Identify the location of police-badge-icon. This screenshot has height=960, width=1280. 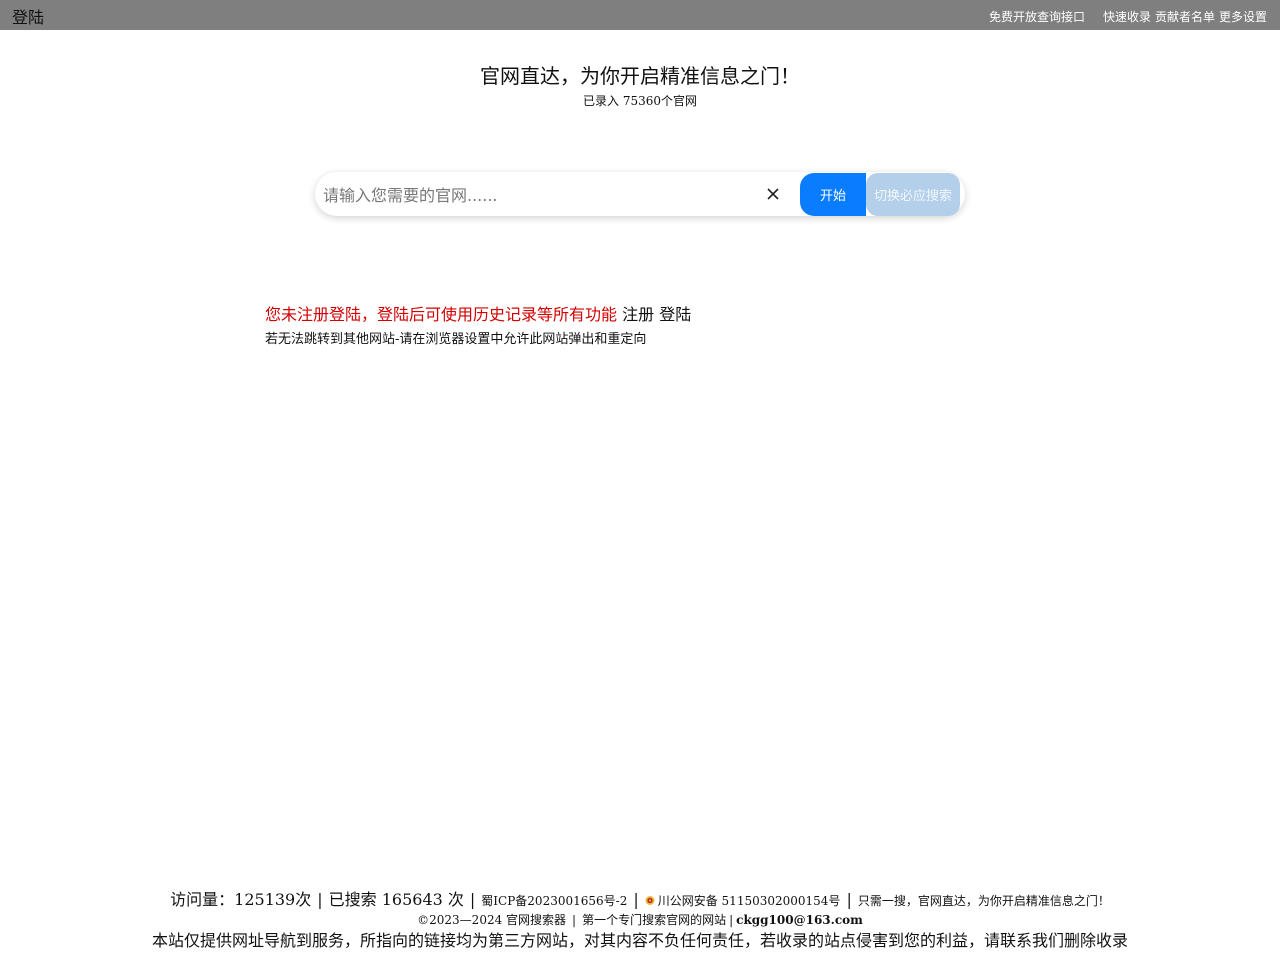
(650, 898).